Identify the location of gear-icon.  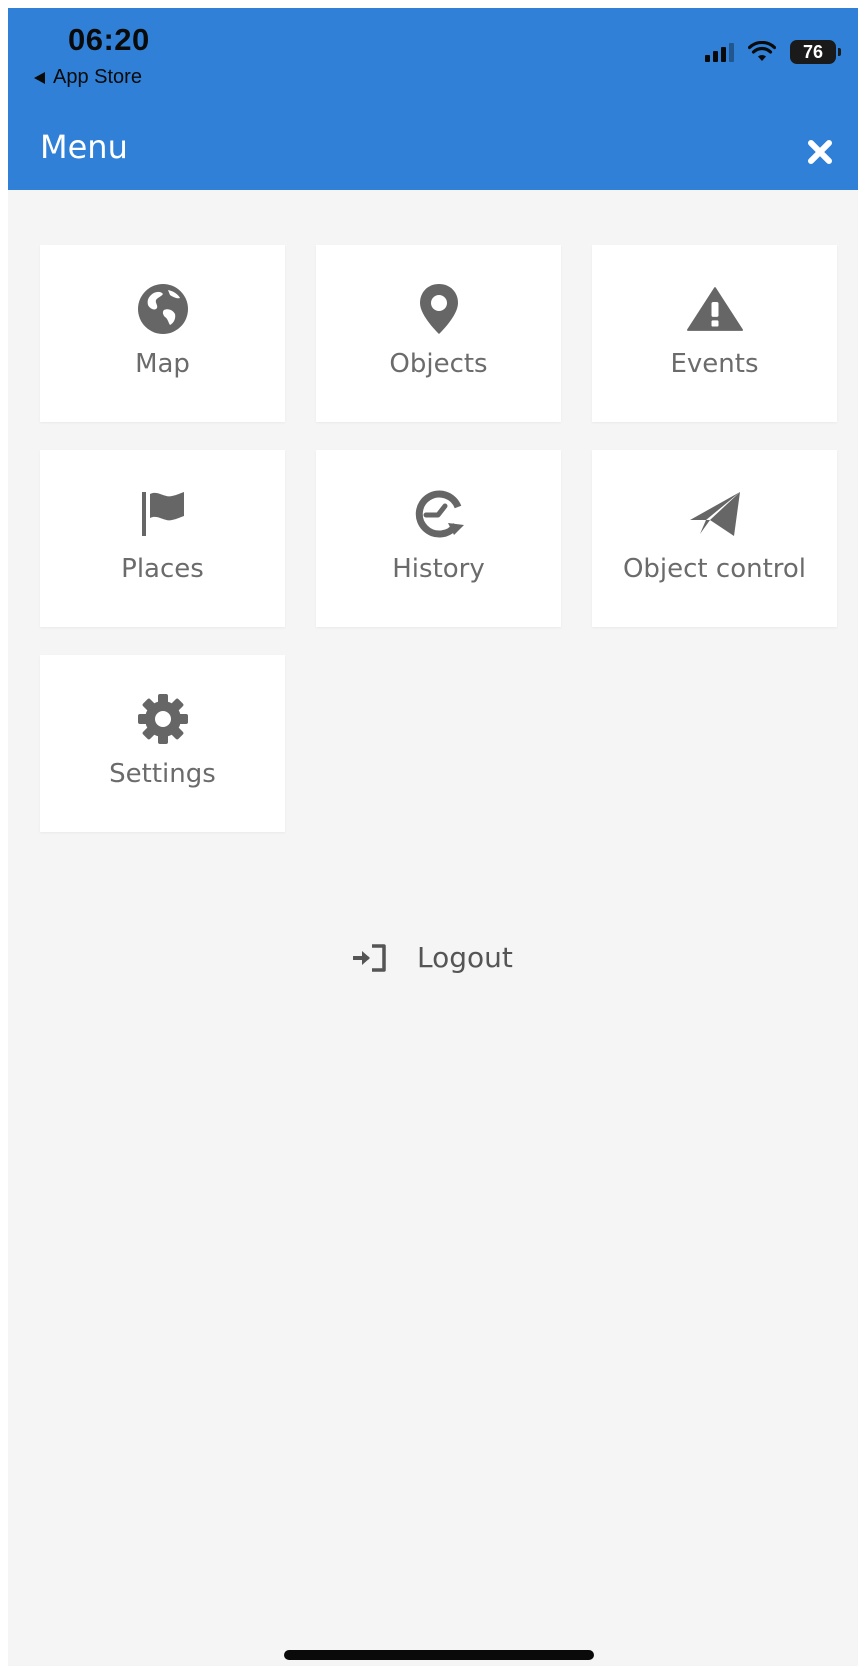
(163, 719).